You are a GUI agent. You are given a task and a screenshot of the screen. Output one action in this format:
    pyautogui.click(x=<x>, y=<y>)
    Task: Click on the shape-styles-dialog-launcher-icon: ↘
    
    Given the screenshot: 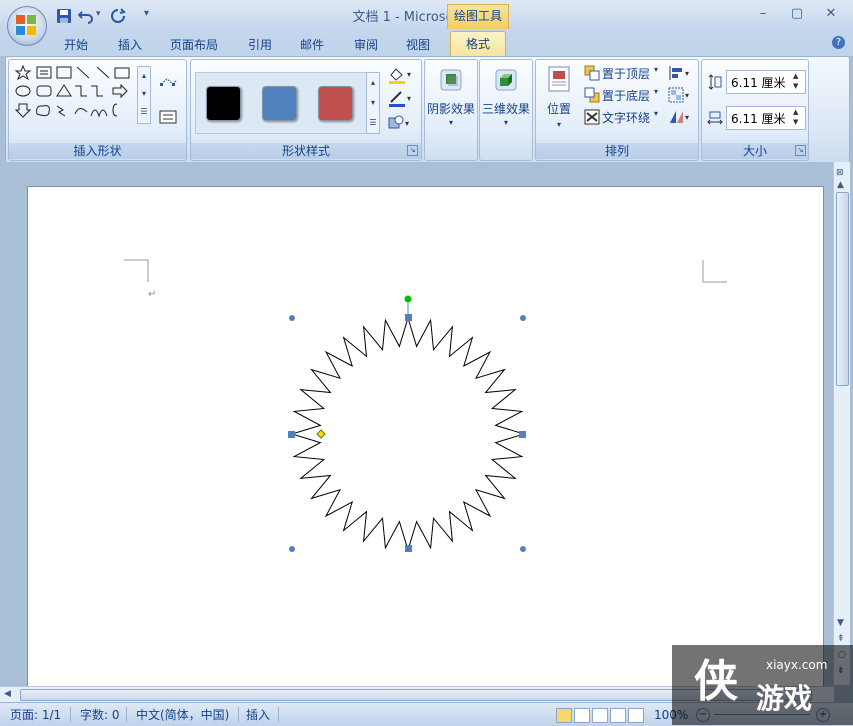 What is the action you would take?
    pyautogui.click(x=412, y=150)
    